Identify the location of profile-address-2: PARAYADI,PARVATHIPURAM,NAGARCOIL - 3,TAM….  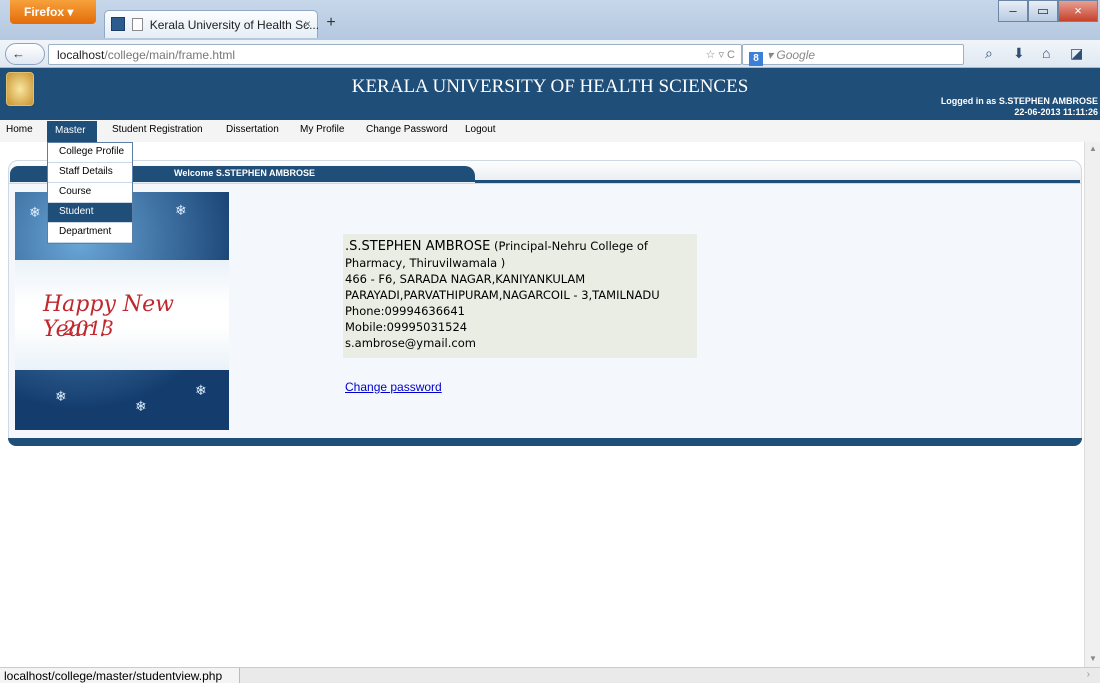
(502, 295).